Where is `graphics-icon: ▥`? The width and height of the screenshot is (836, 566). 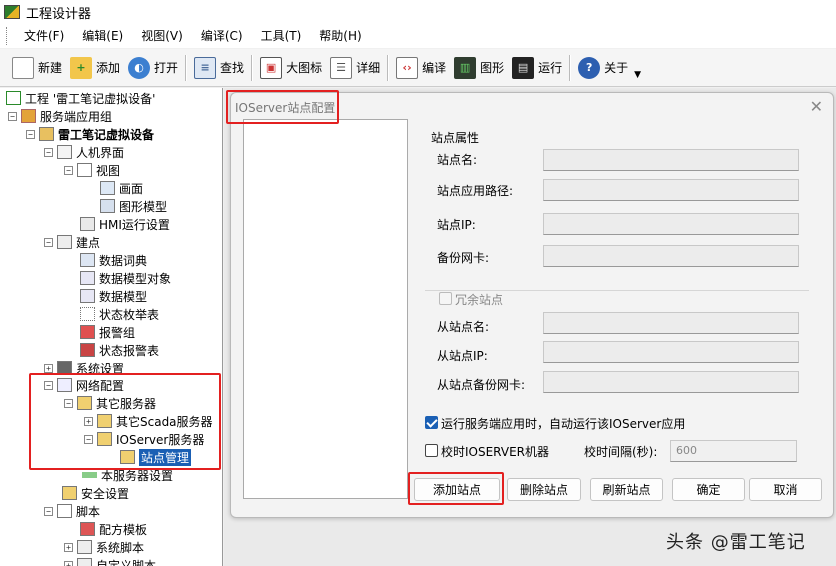 graphics-icon: ▥ is located at coordinates (465, 67).